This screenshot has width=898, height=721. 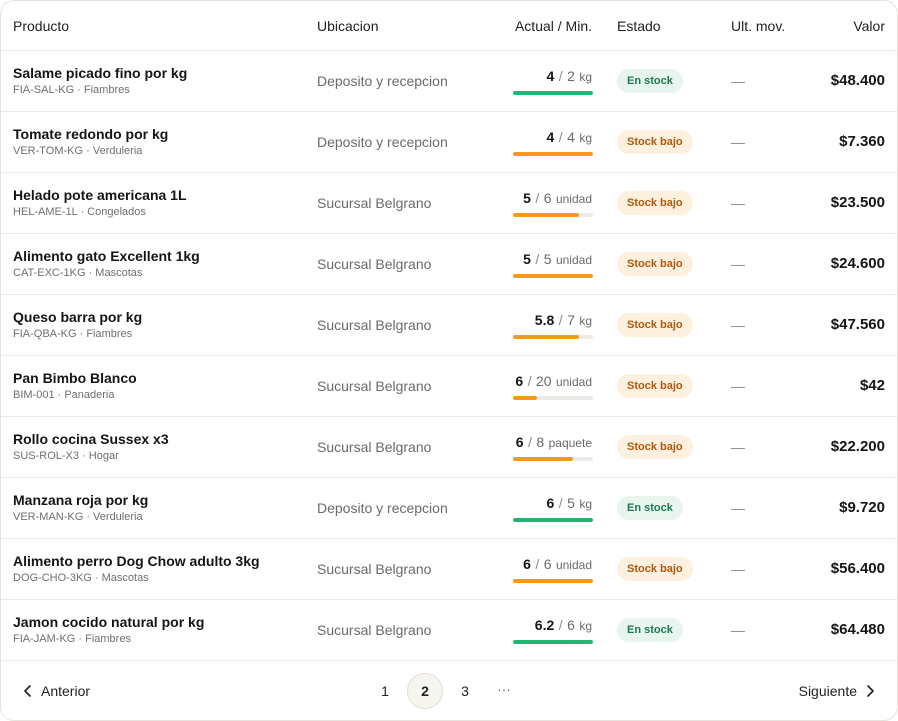 What do you see at coordinates (857, 446) in the screenshot?
I see `stock-value: $22.200` at bounding box center [857, 446].